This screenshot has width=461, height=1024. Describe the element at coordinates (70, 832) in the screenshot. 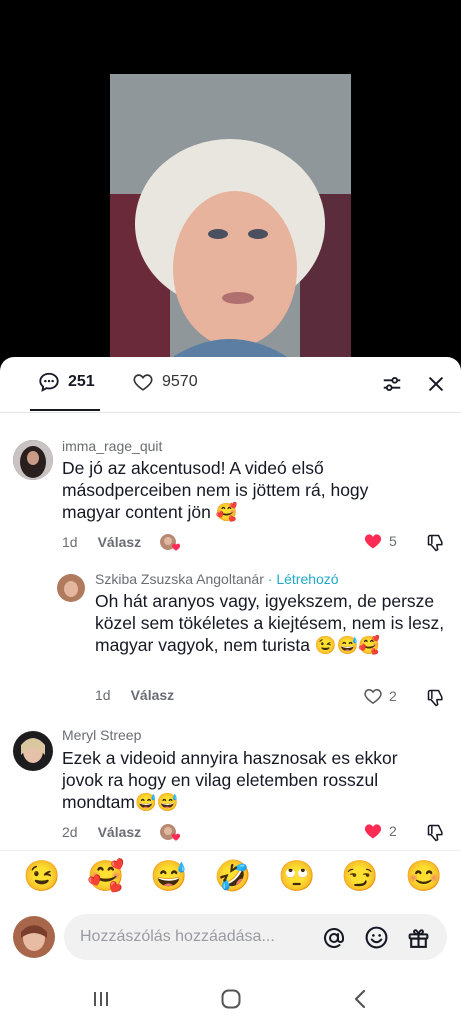

I see `comment-age: 2d` at that location.